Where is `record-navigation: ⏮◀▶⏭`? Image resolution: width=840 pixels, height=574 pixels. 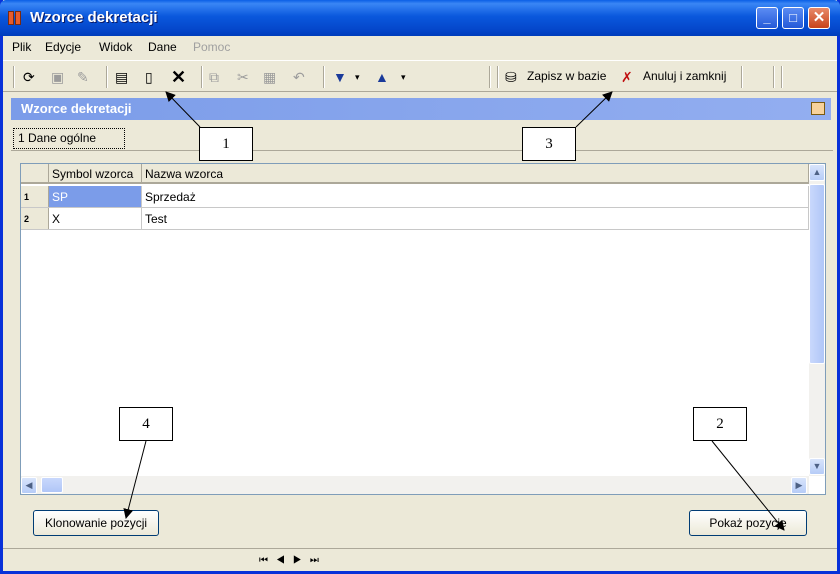
record-navigation: ⏮◀▶⏭ is located at coordinates (293, 560).